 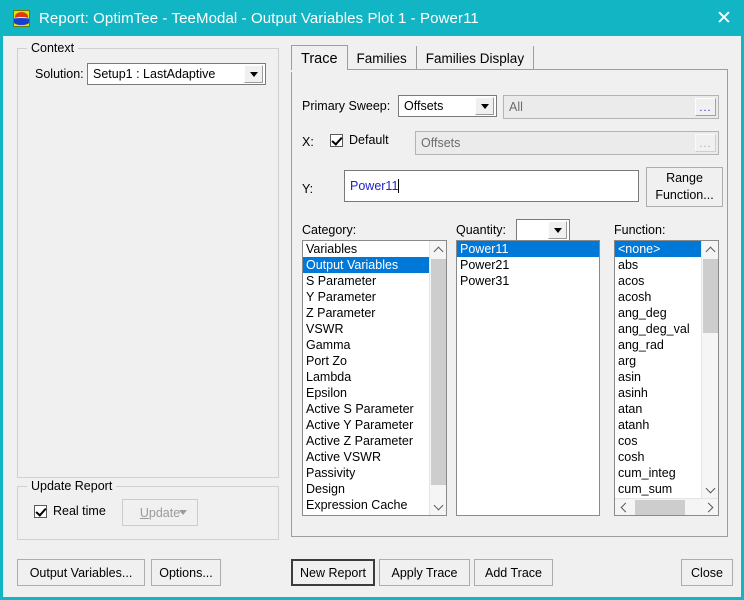 What do you see at coordinates (528, 265) in the screenshot?
I see `quantity-item: Power21` at bounding box center [528, 265].